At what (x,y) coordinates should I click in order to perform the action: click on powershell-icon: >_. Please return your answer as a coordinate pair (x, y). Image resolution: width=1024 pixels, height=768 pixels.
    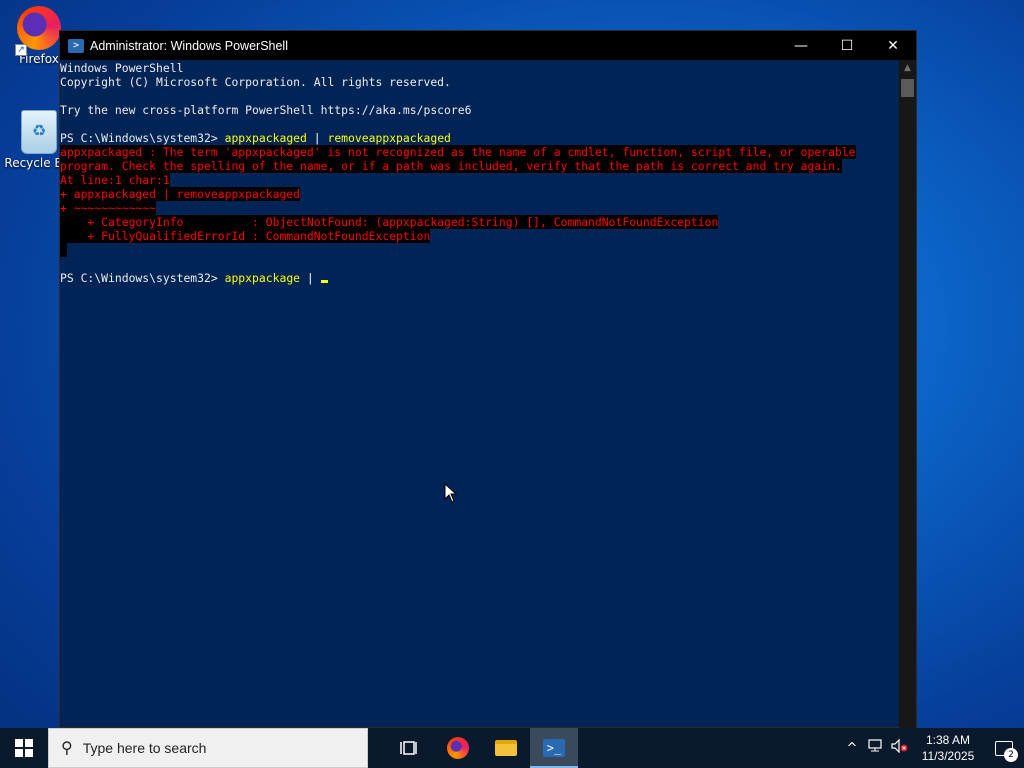
    Looking at the image, I should click on (554, 748).